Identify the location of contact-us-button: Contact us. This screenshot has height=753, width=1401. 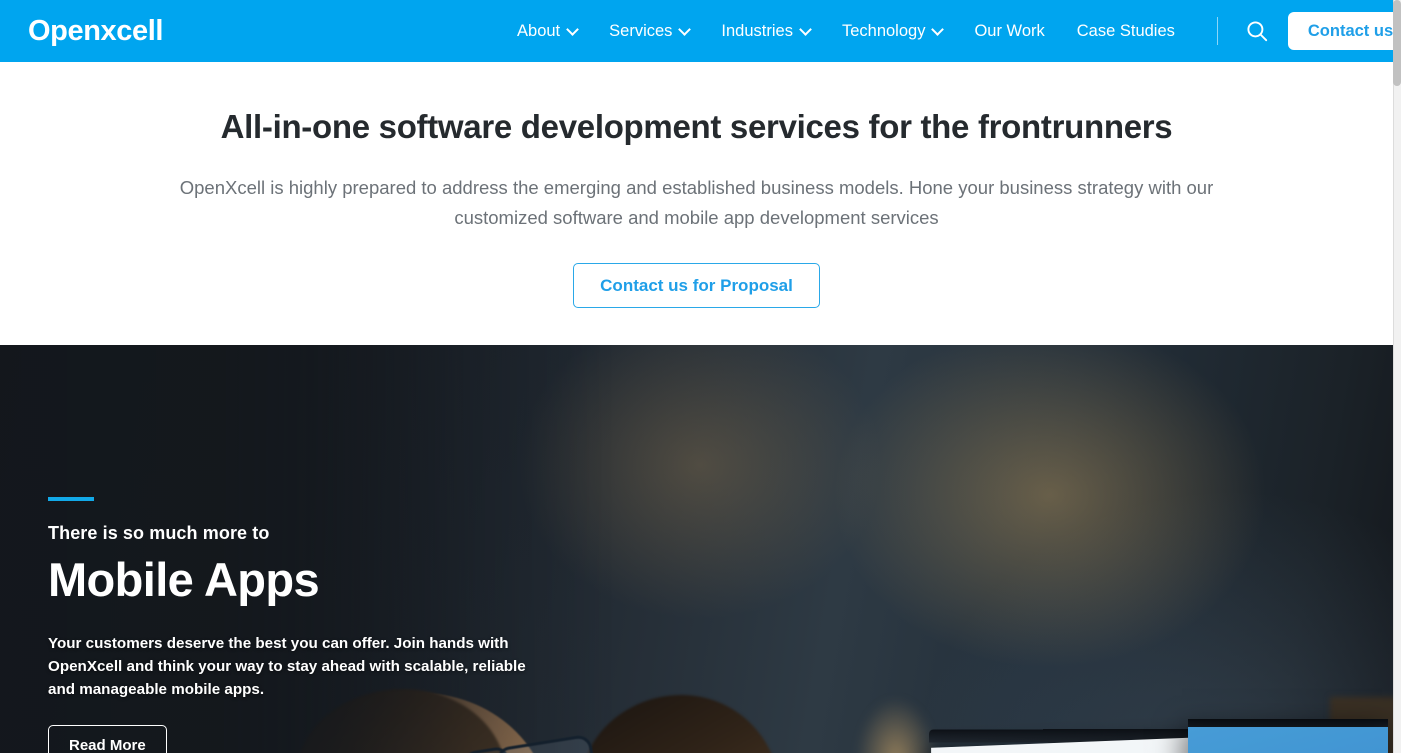
(1344, 31).